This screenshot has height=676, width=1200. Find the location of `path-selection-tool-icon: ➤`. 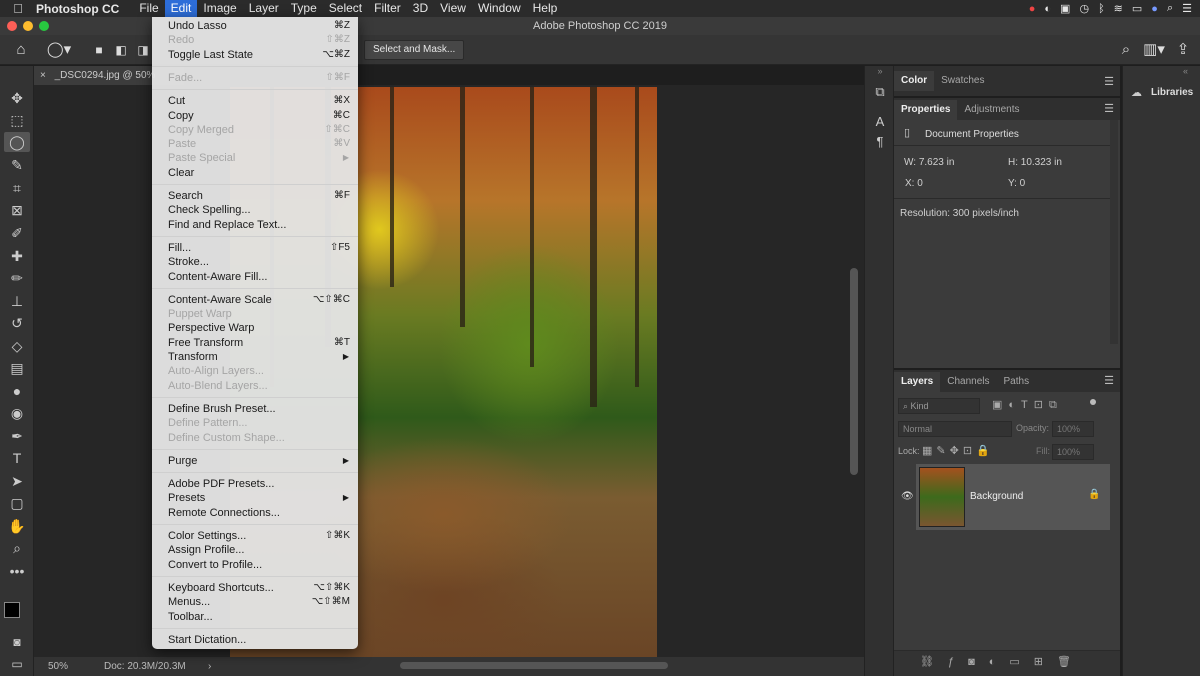

path-selection-tool-icon: ➤ is located at coordinates (17, 481).